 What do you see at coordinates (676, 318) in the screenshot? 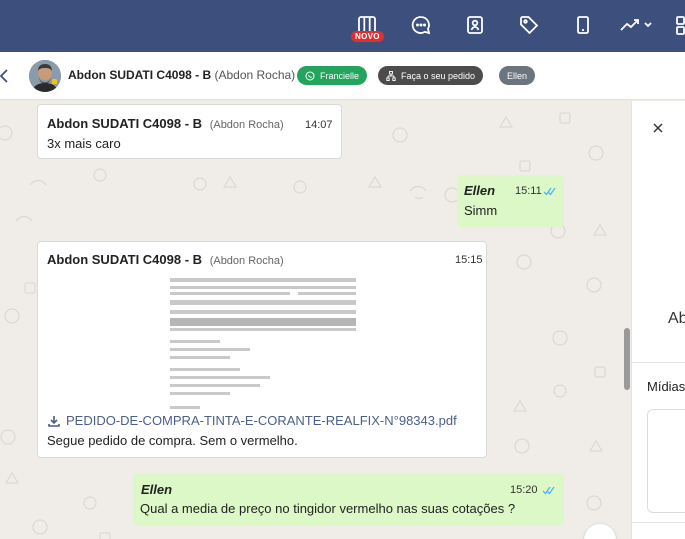
I see `panel-contact-name: Ab` at bounding box center [676, 318].